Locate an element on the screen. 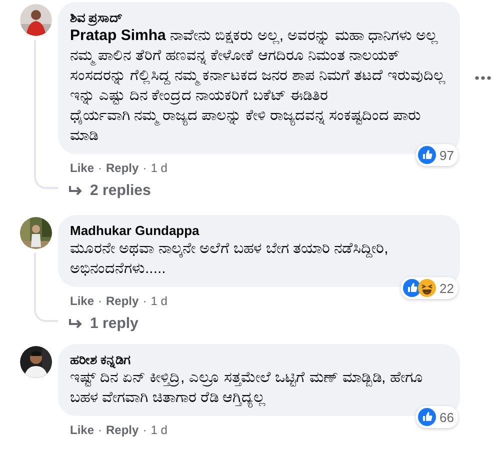  laughing-emoji-icon is located at coordinates (427, 288).